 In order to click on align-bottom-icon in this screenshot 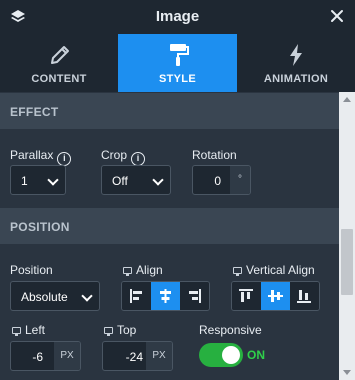, I will do `click(304, 296)`.